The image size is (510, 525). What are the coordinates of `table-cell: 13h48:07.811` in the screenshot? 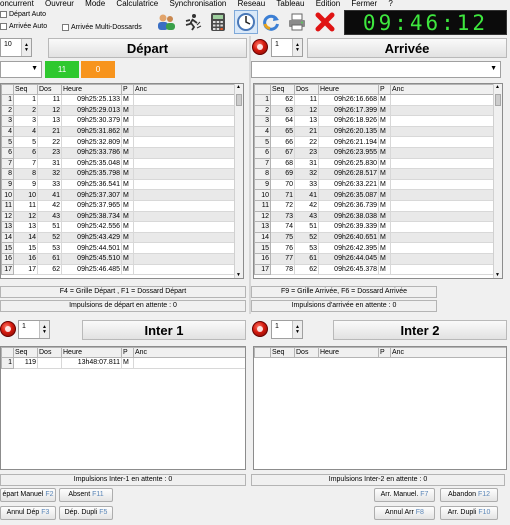 It's located at (91, 363).